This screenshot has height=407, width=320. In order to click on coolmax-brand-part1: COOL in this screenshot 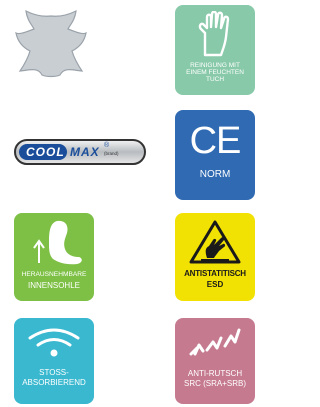, I will do `click(45, 152)`.